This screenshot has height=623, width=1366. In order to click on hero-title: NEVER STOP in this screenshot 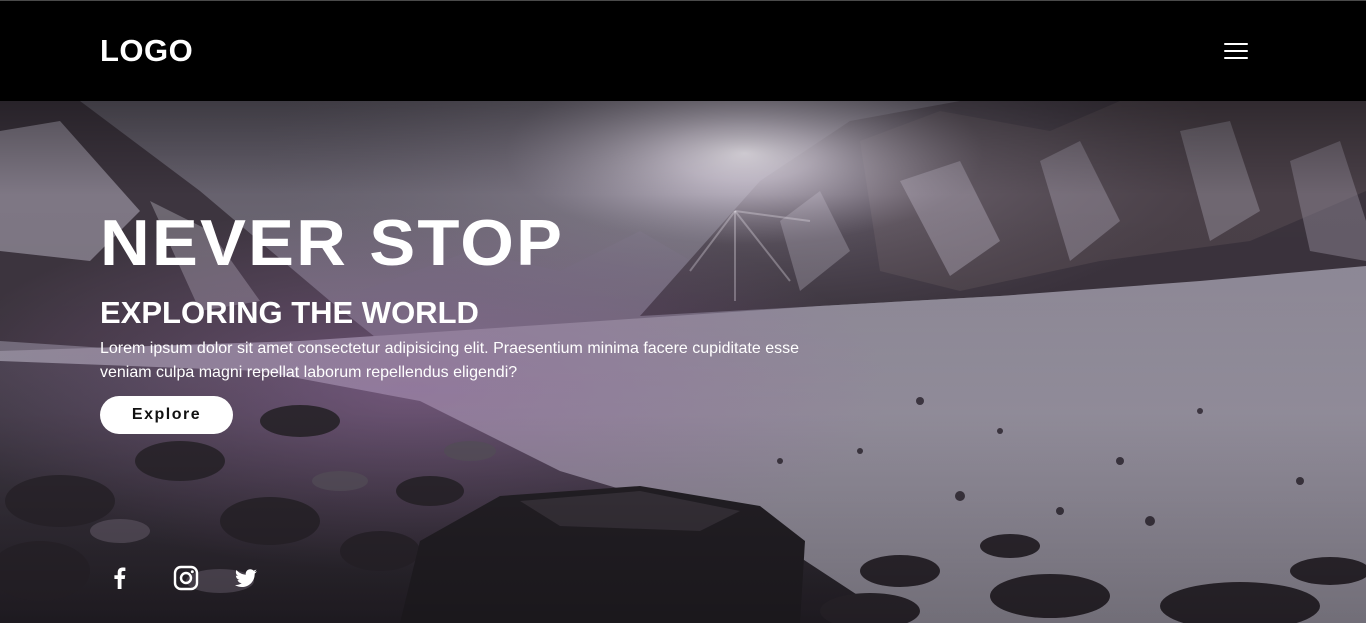, I will do `click(332, 242)`.